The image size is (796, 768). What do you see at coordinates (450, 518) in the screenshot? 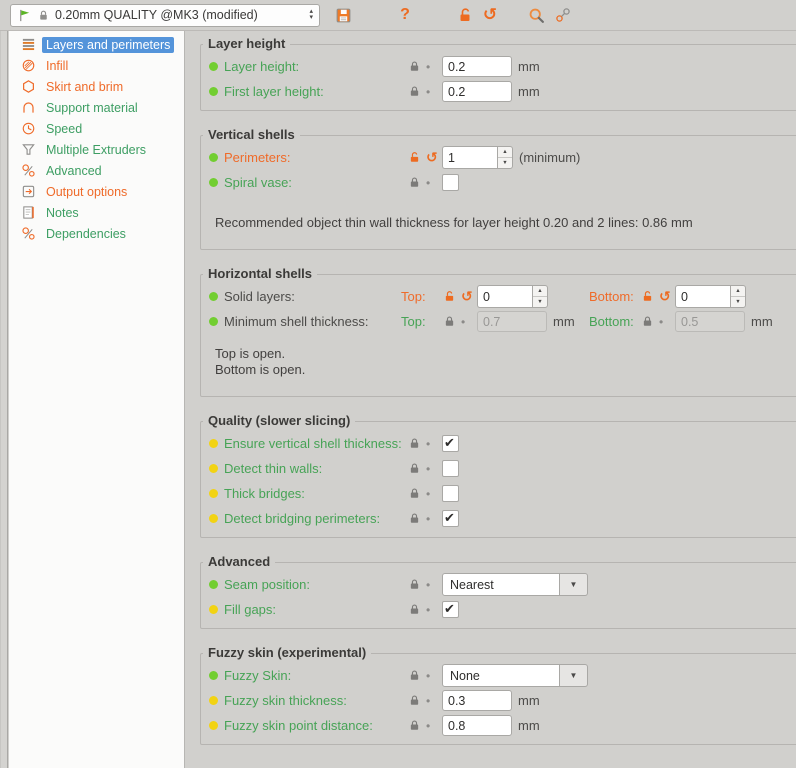
I see `detect-bridging-perimeters-checkbox` at bounding box center [450, 518].